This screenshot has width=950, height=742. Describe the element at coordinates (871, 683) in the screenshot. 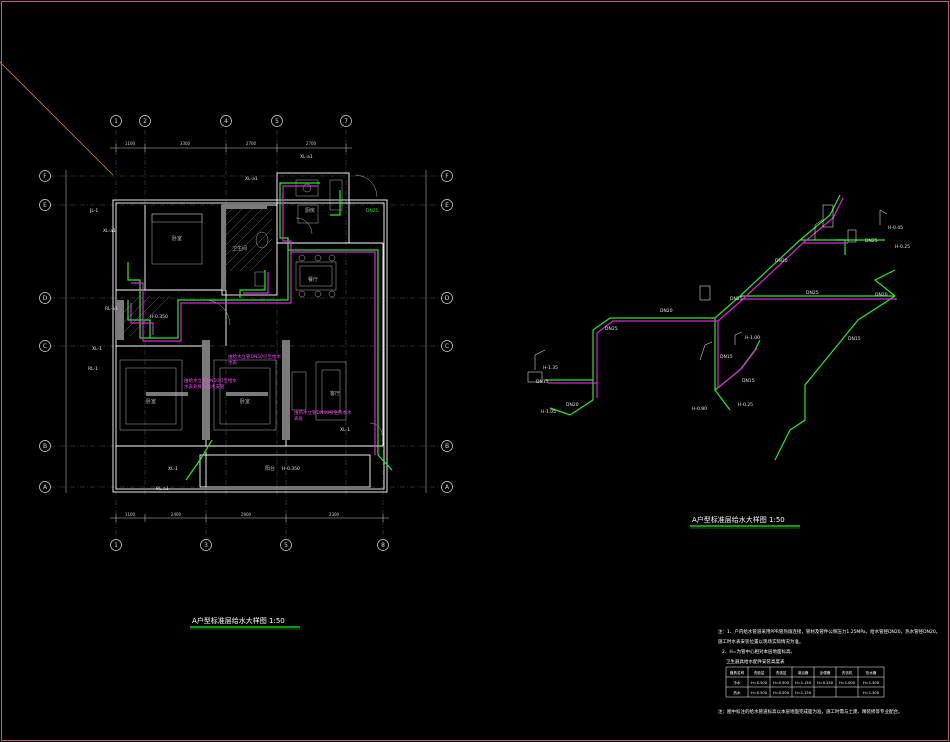

I see `table-cell: H=1.300` at that location.